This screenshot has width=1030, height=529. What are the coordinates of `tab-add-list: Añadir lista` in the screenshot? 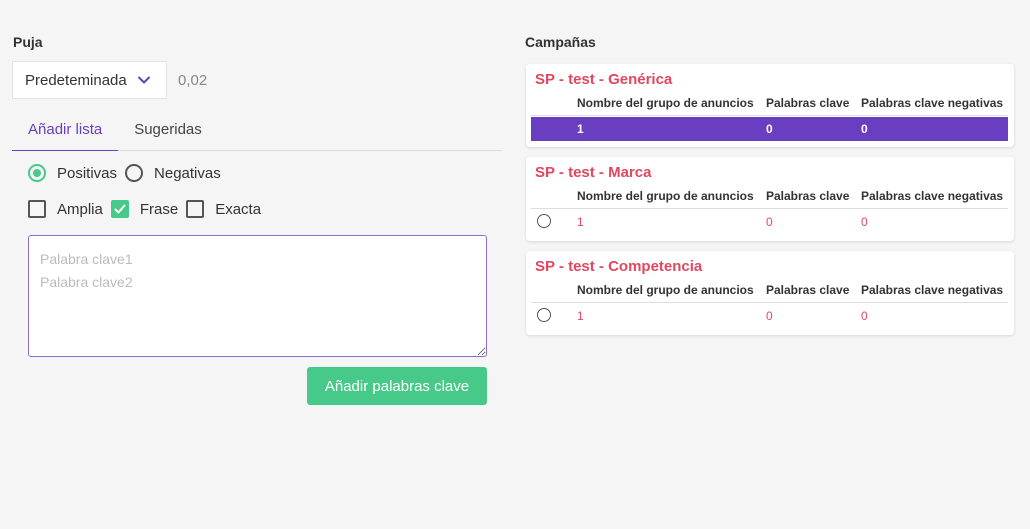 It's located at (65, 132).